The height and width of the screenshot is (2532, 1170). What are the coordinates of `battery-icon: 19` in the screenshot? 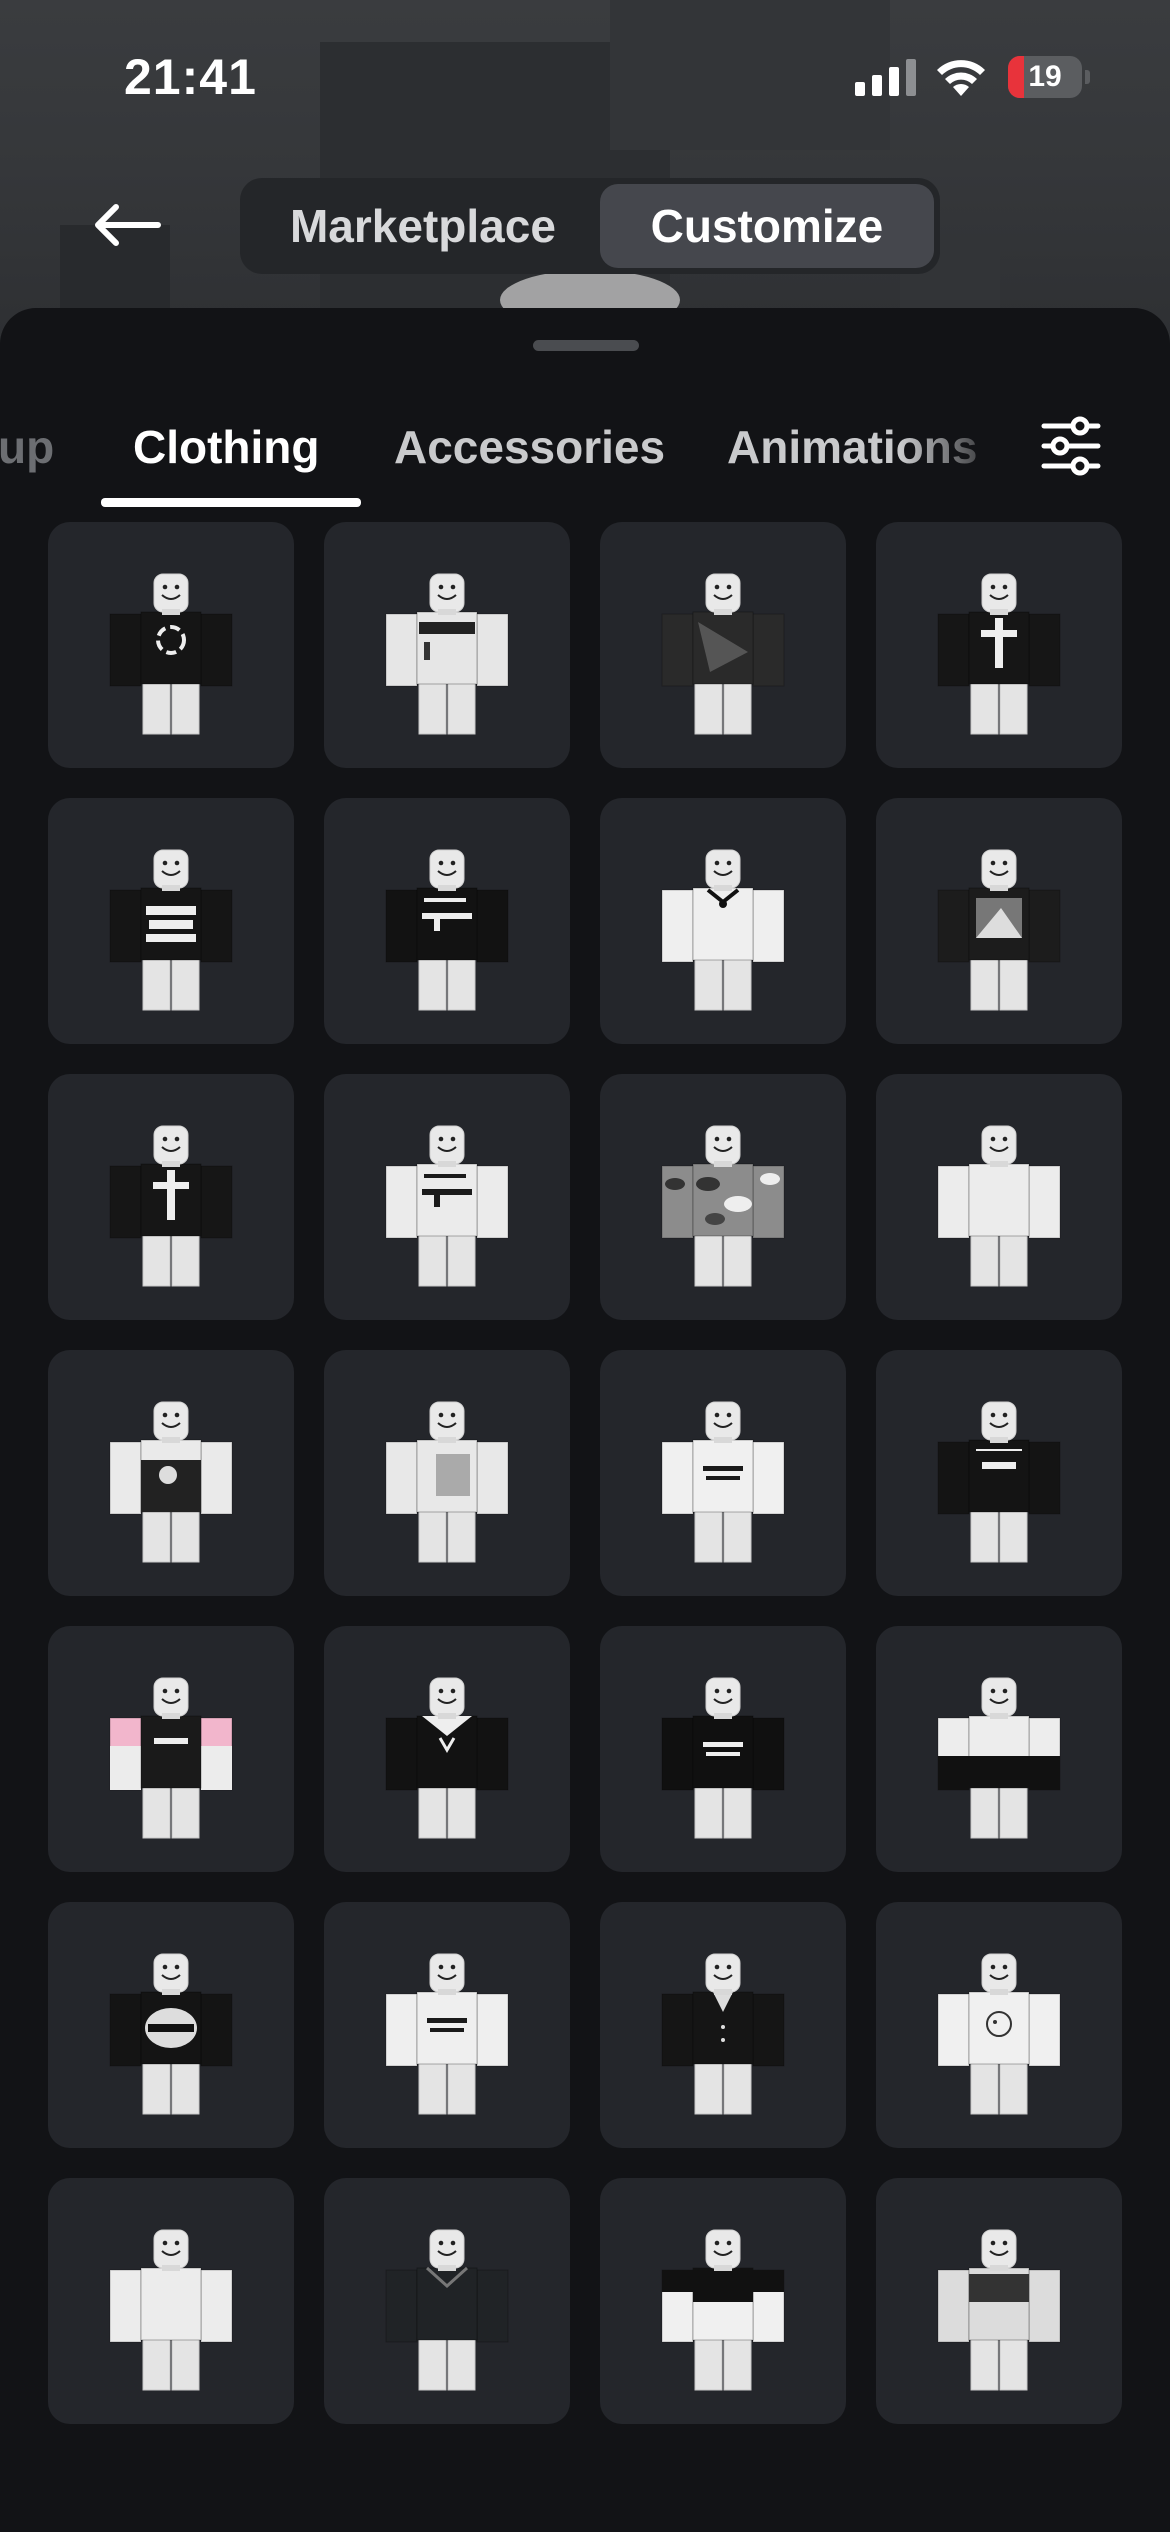 It's located at (1045, 77).